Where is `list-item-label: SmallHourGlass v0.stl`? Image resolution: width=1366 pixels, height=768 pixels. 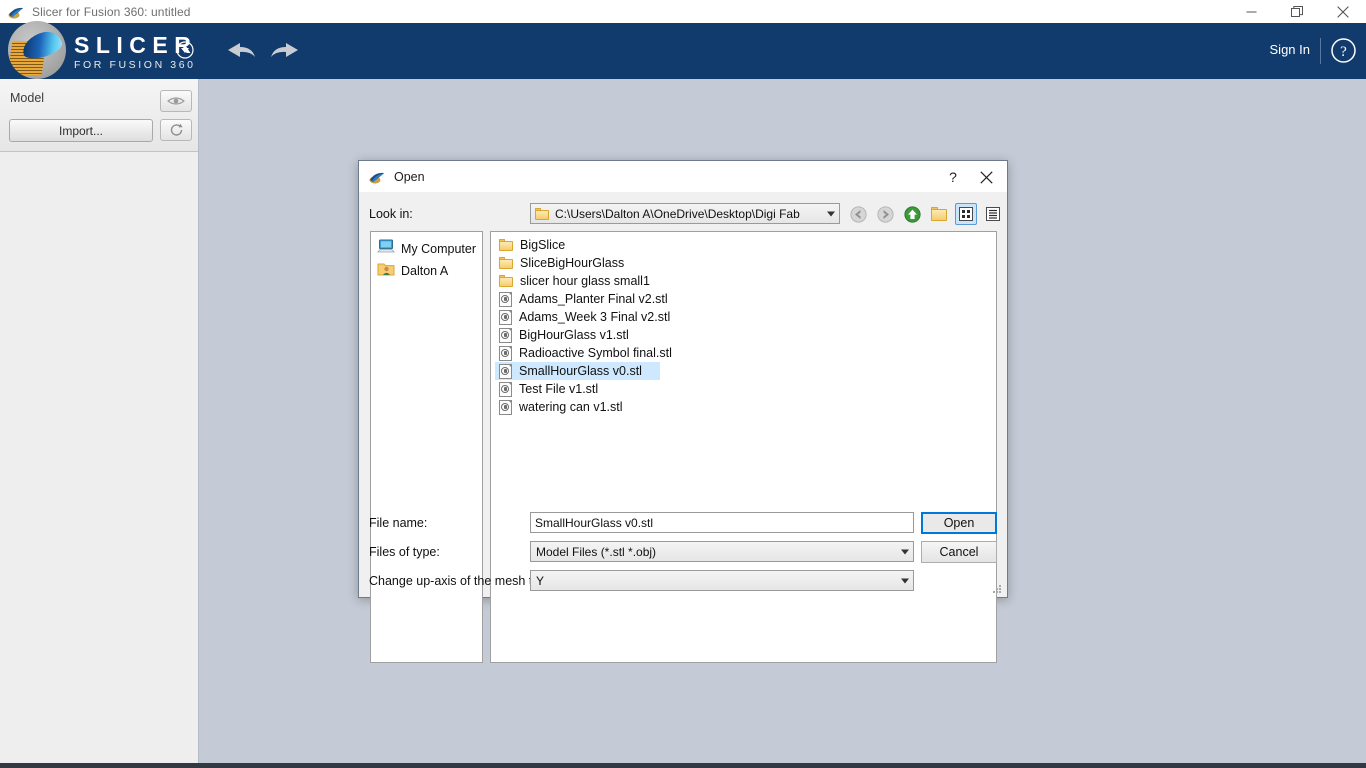 list-item-label: SmallHourGlass v0.stl is located at coordinates (580, 371).